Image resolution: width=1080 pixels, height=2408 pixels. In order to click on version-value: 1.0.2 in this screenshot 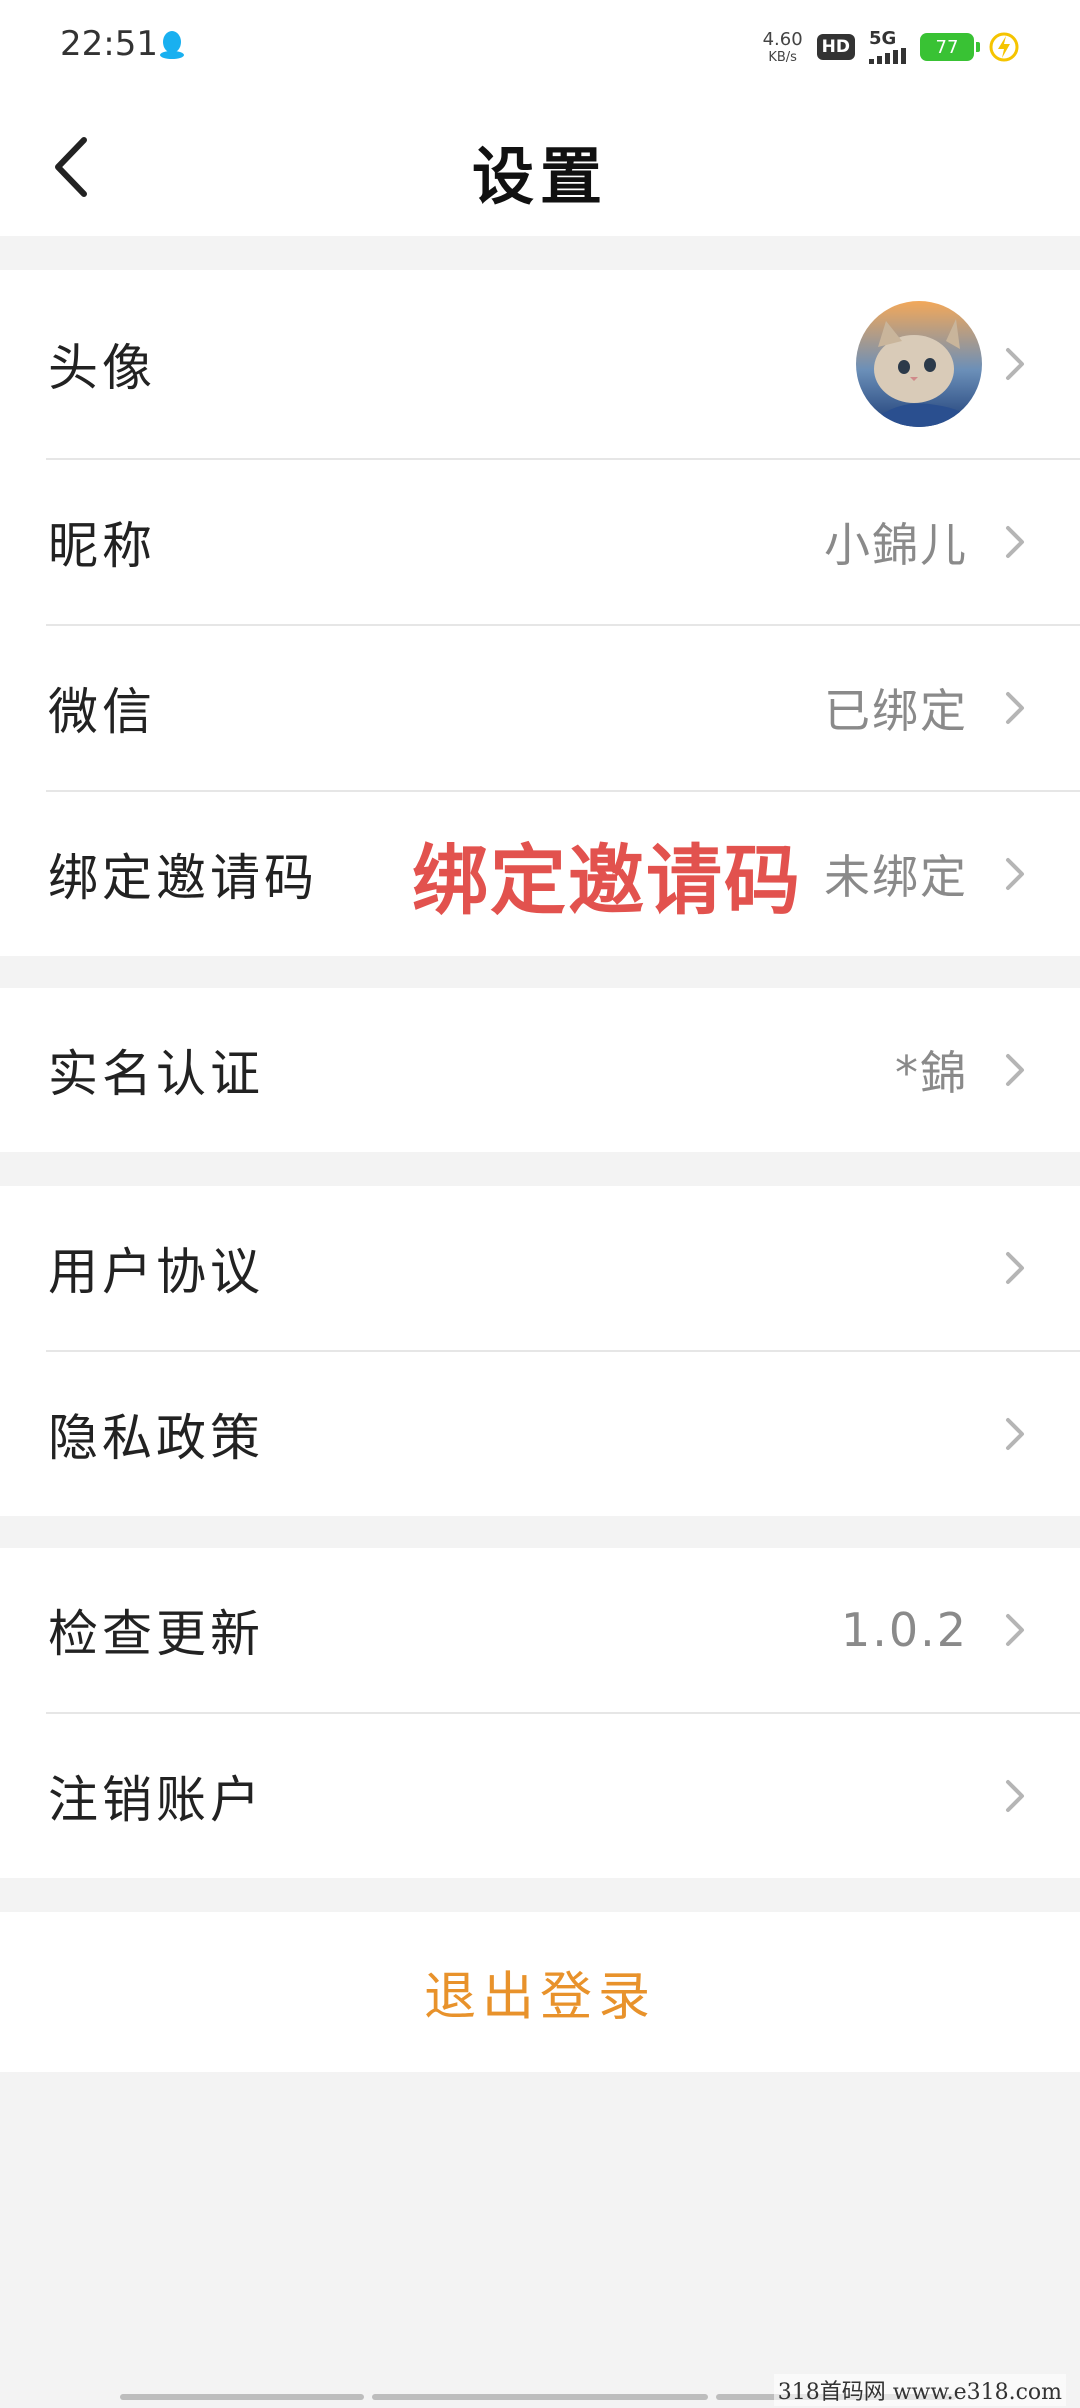, I will do `click(904, 1630)`.